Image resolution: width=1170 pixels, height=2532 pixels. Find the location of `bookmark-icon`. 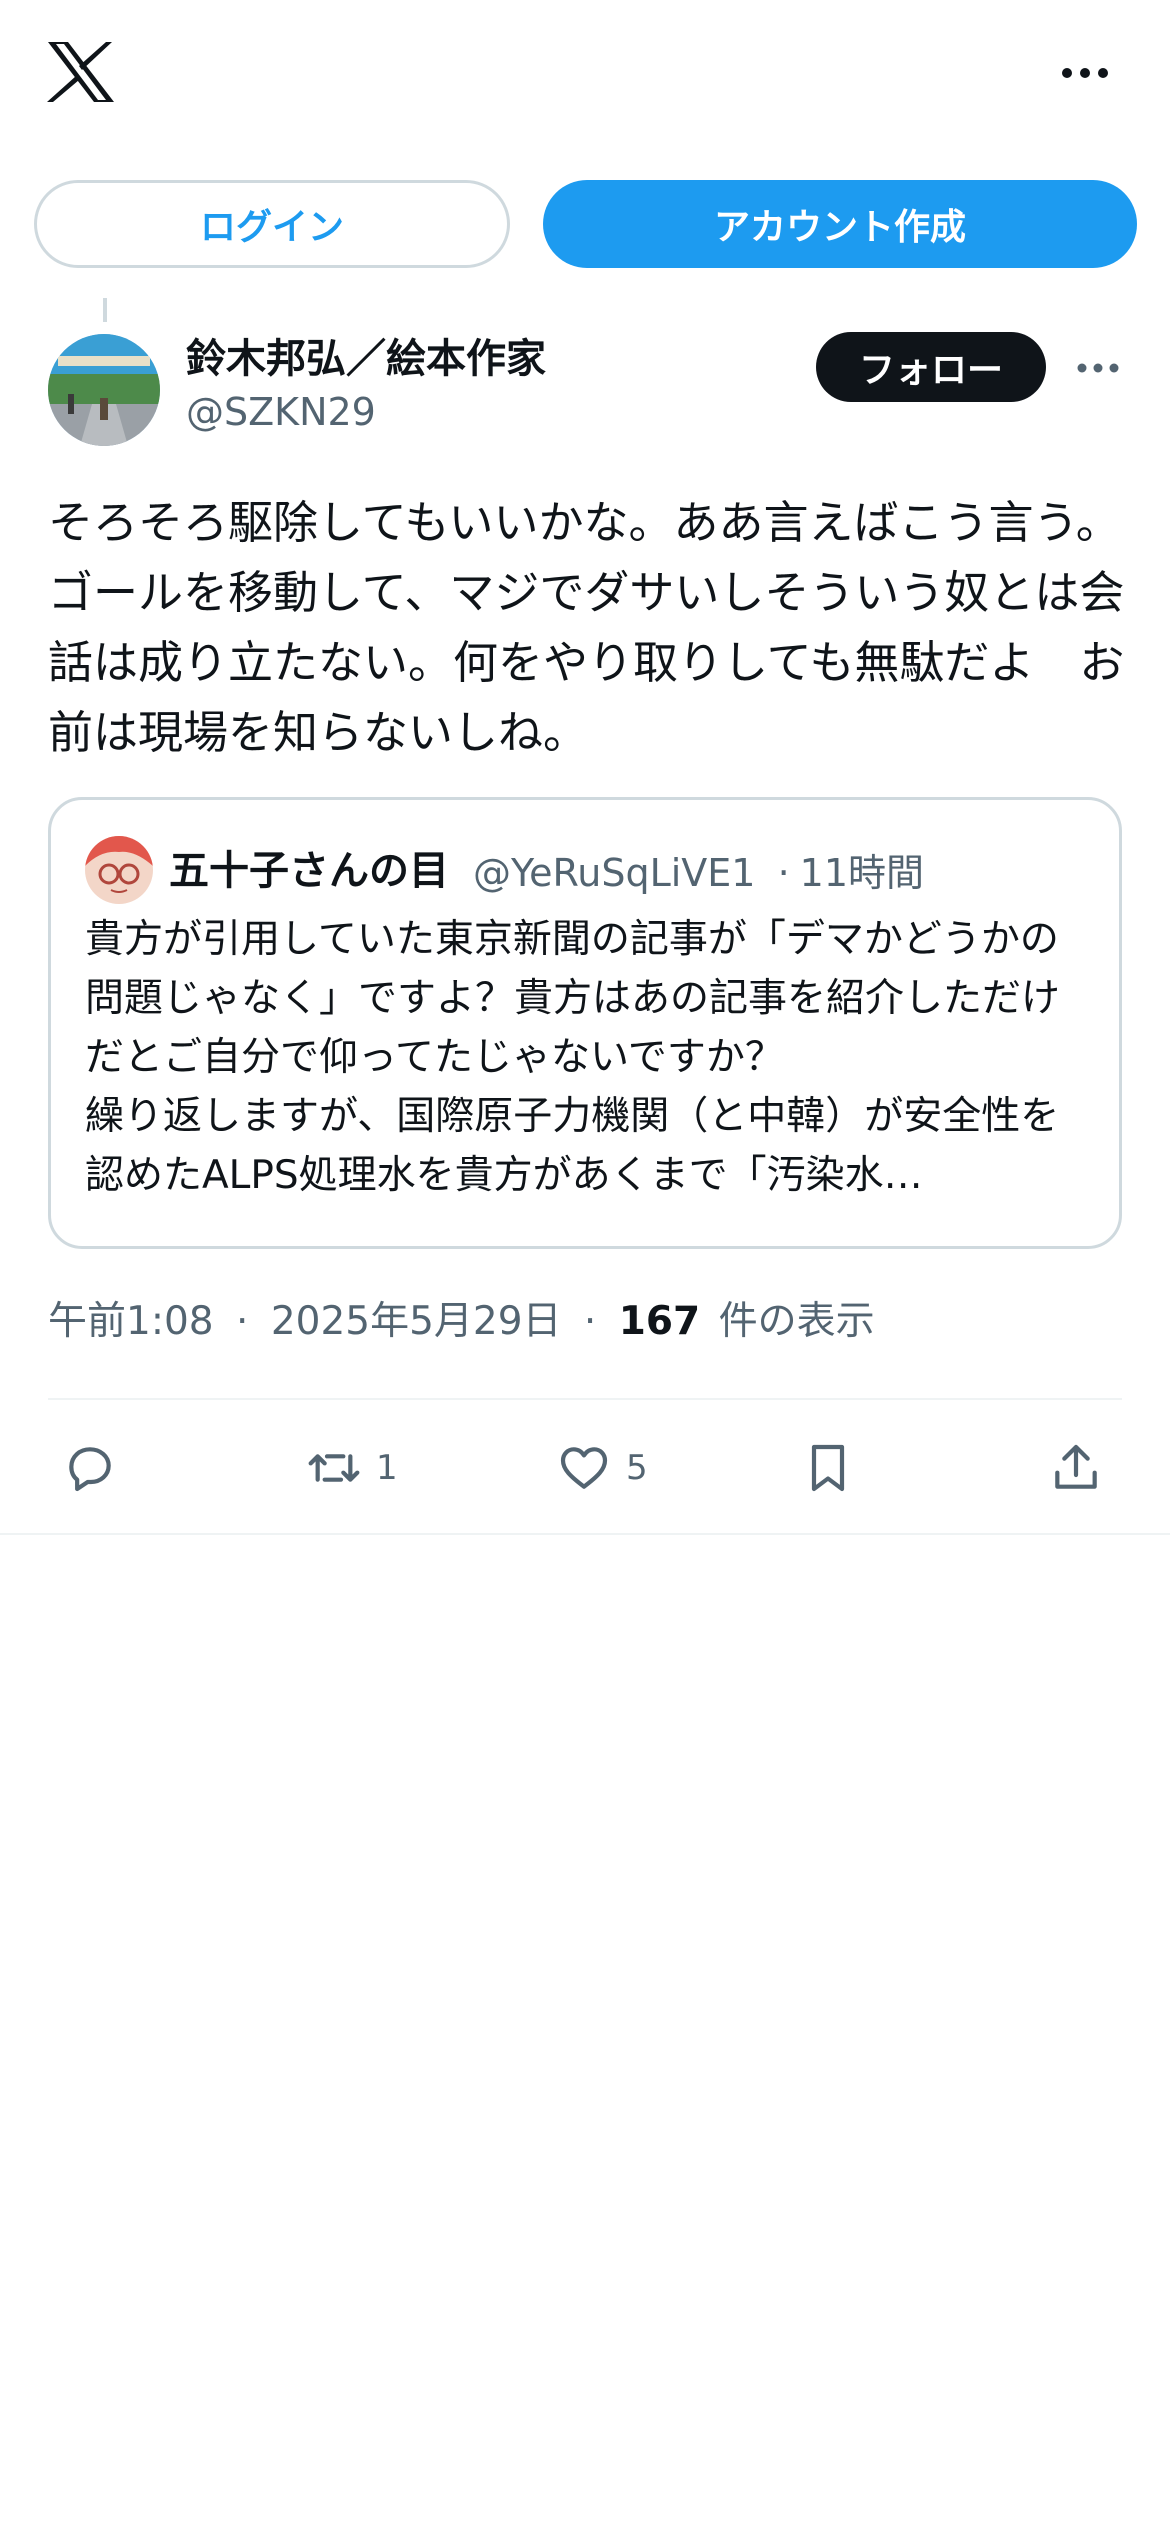

bookmark-icon is located at coordinates (828, 1468).